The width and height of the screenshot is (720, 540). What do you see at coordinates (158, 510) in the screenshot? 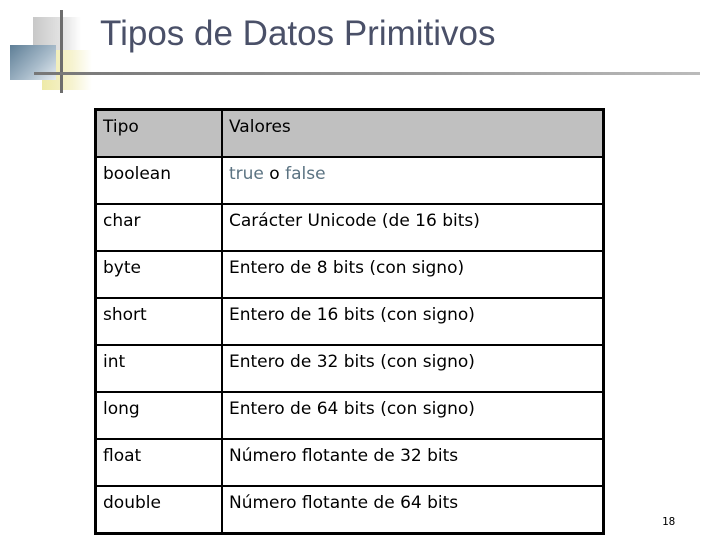
I see `type-cell: double` at bounding box center [158, 510].